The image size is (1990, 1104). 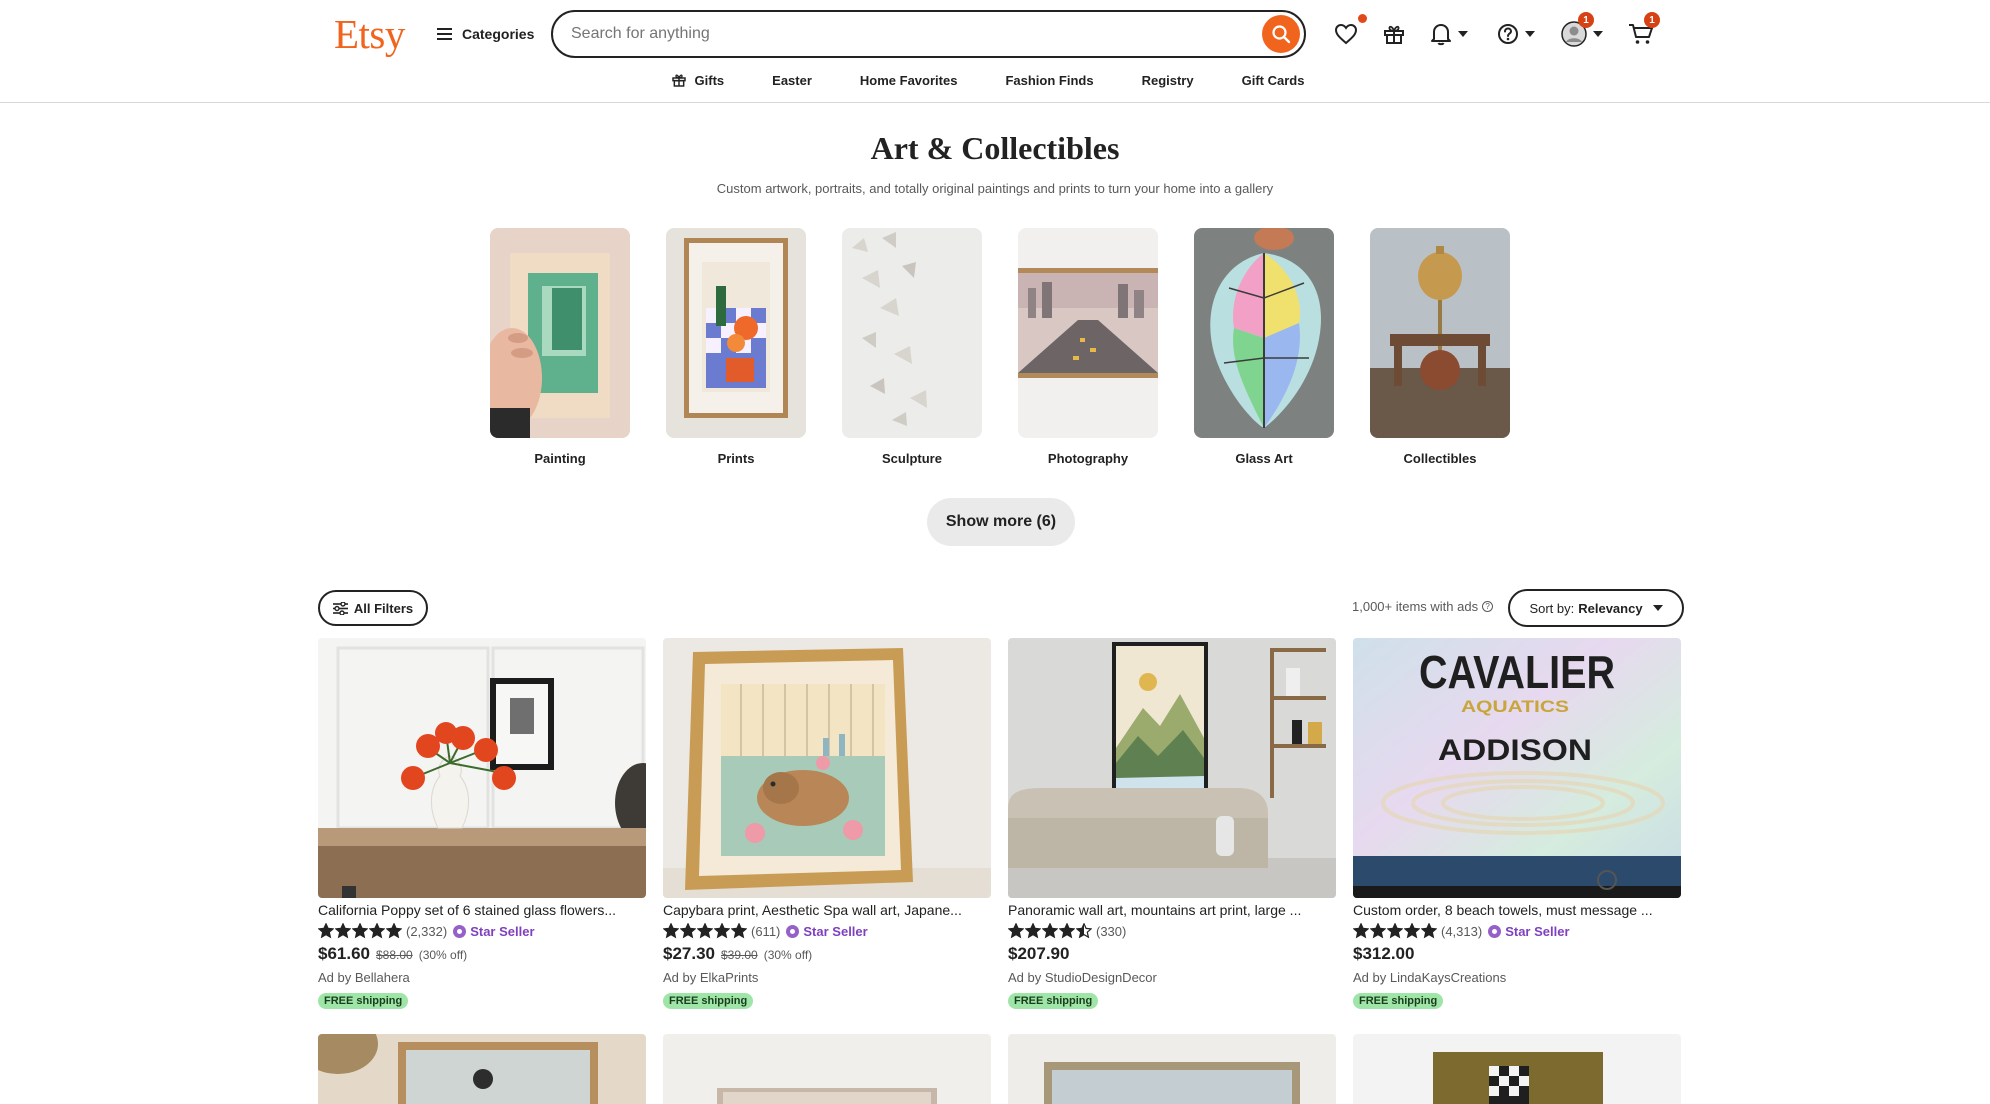 I want to click on ad-by-shop: Ad by Bellahera, so click(x=482, y=977).